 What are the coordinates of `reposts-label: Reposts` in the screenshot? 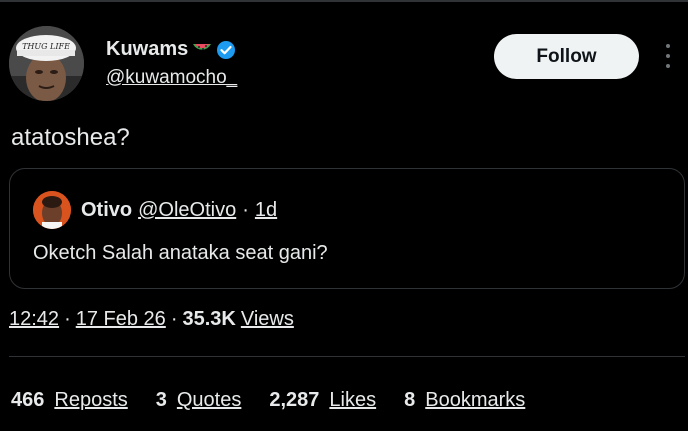 It's located at (90, 400).